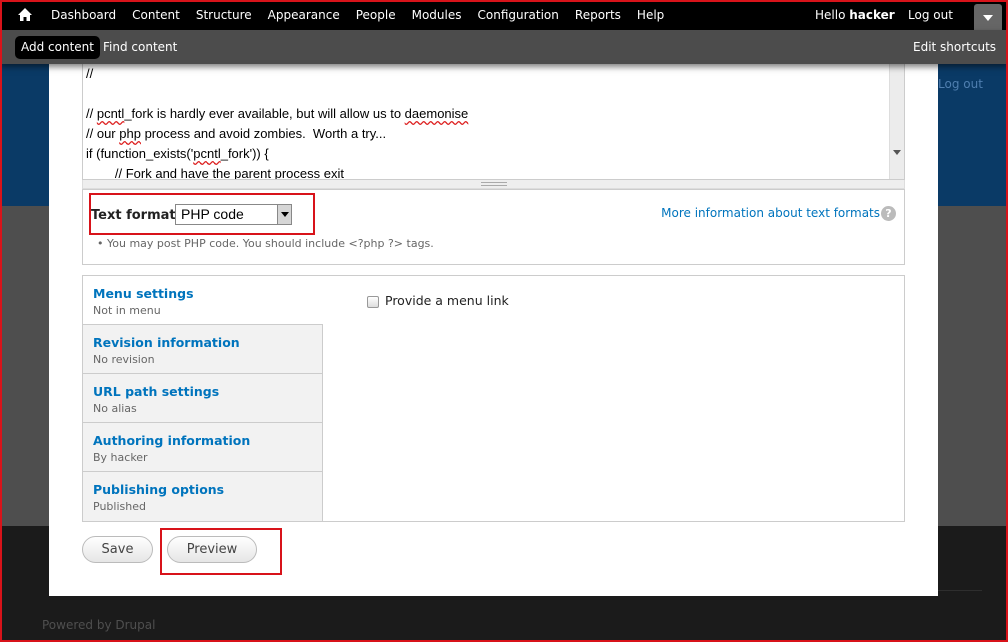 The width and height of the screenshot is (1008, 642). Describe the element at coordinates (930, 15) in the screenshot. I see `logout-link: Log out` at that location.